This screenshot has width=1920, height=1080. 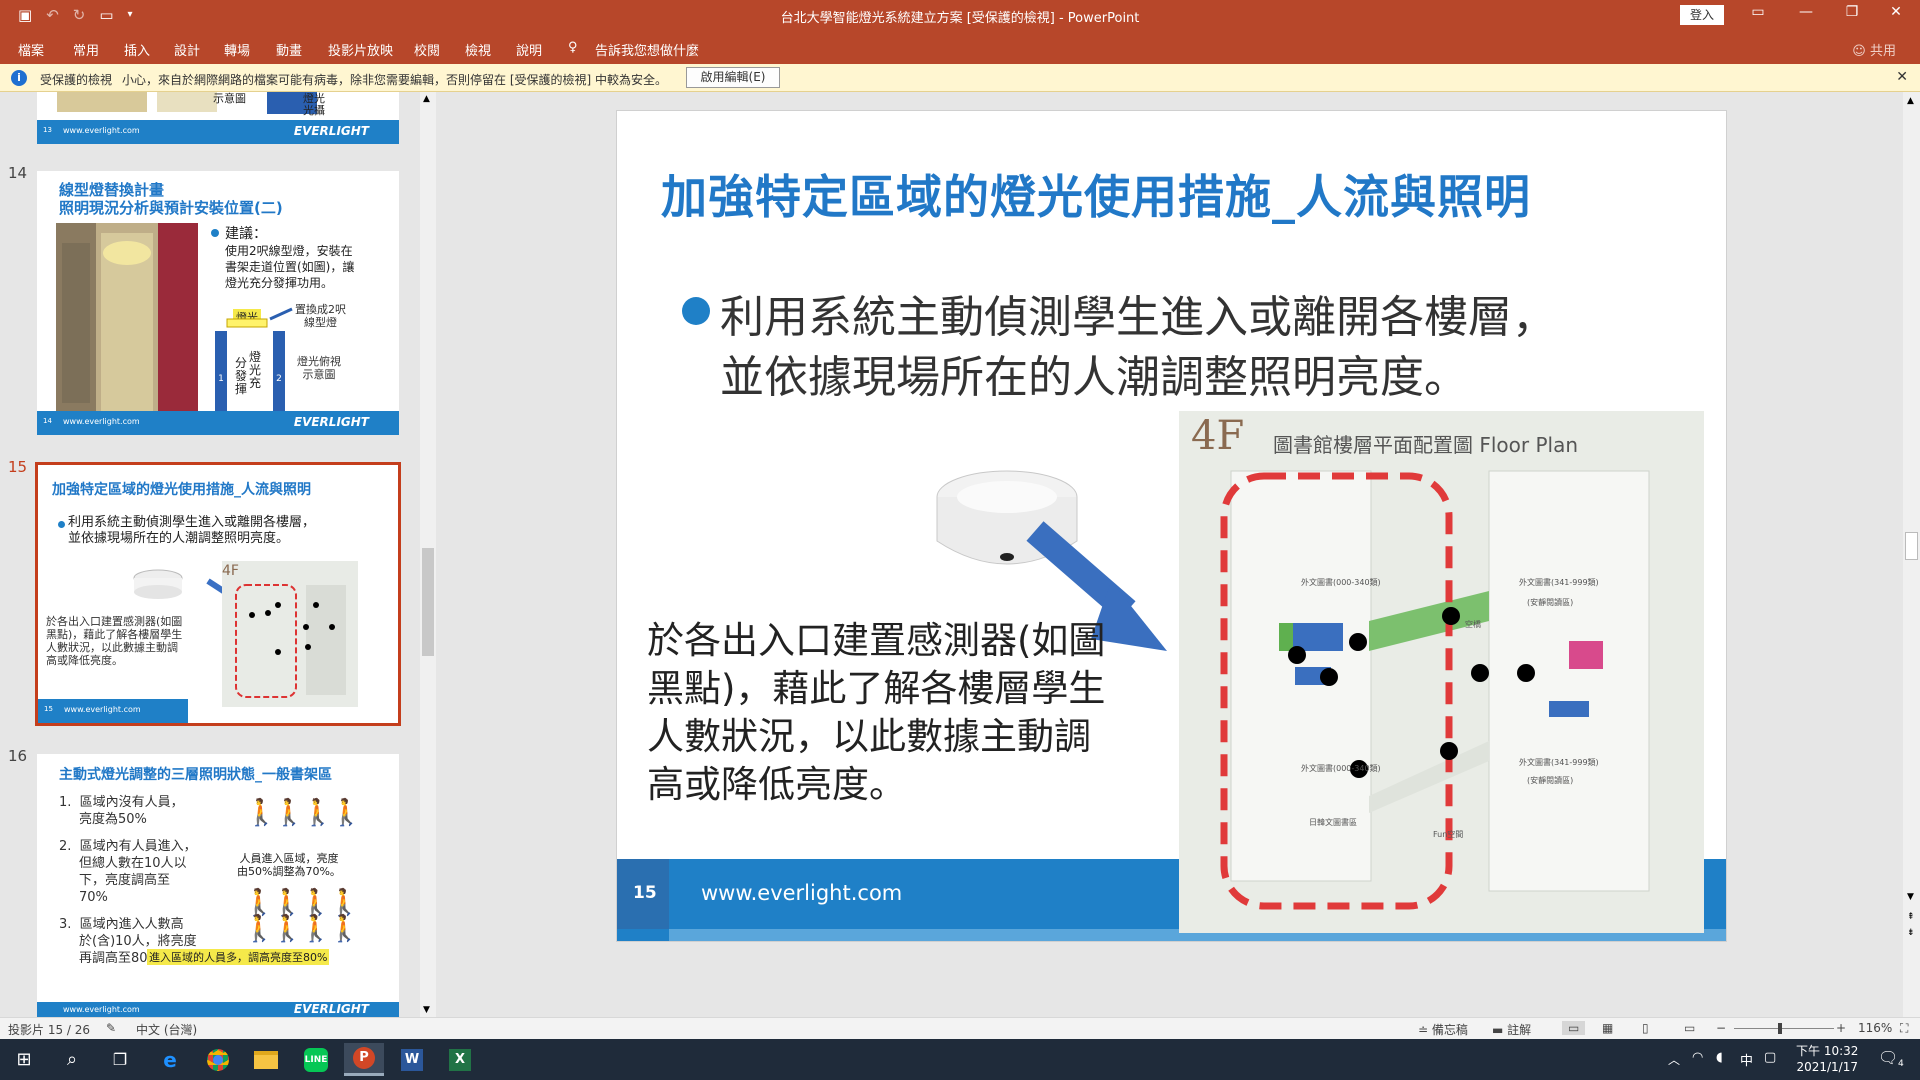 What do you see at coordinates (1852, 12) in the screenshot?
I see `restore-button: ❐` at bounding box center [1852, 12].